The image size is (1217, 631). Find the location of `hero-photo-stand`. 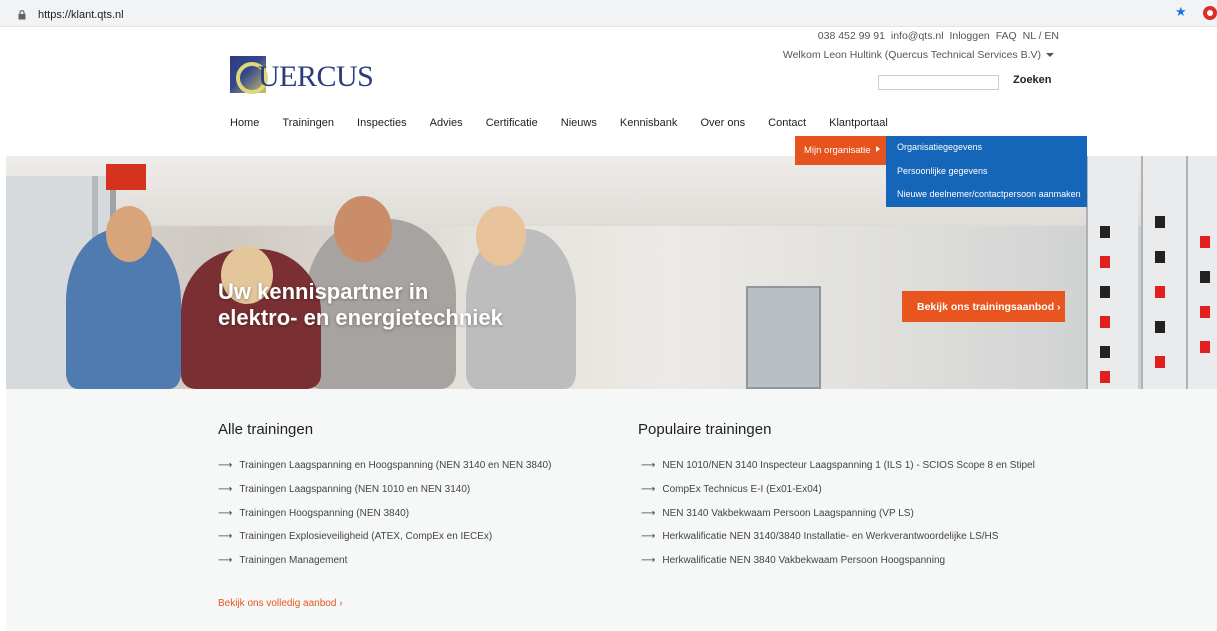

hero-photo-stand is located at coordinates (783, 337).